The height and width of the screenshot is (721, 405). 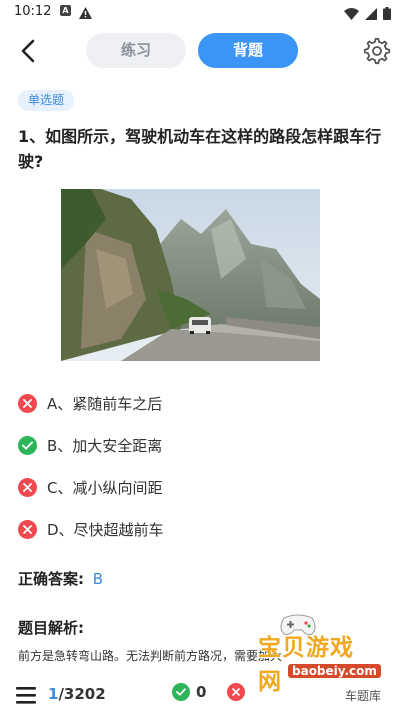 I want to click on header: 练习 背题, so click(x=202, y=51).